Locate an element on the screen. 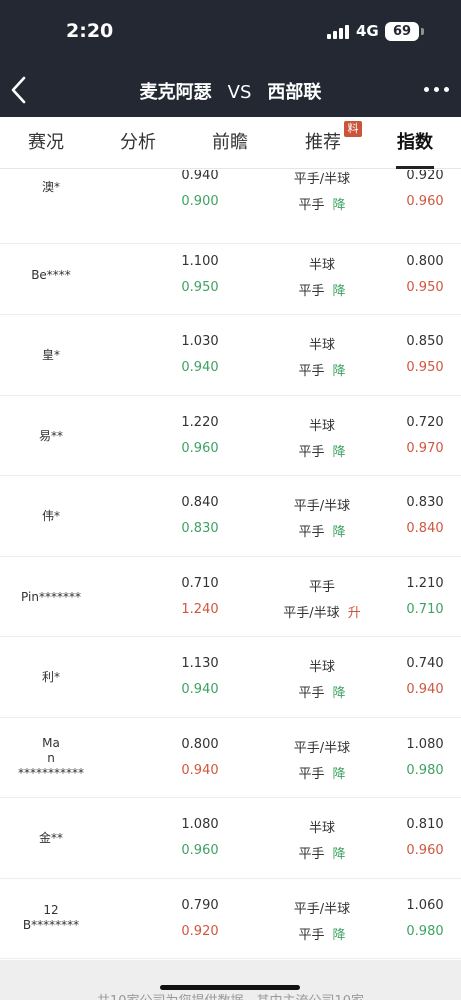 The width and height of the screenshot is (461, 1000). company-name: 易** is located at coordinates (50, 436).